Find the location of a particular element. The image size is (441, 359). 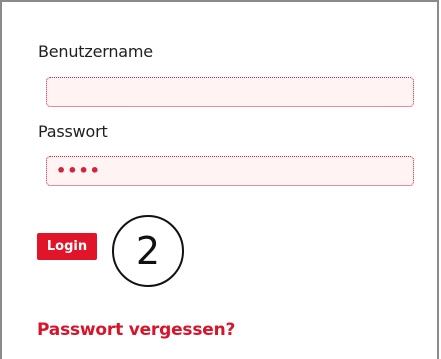

username-input is located at coordinates (230, 92).